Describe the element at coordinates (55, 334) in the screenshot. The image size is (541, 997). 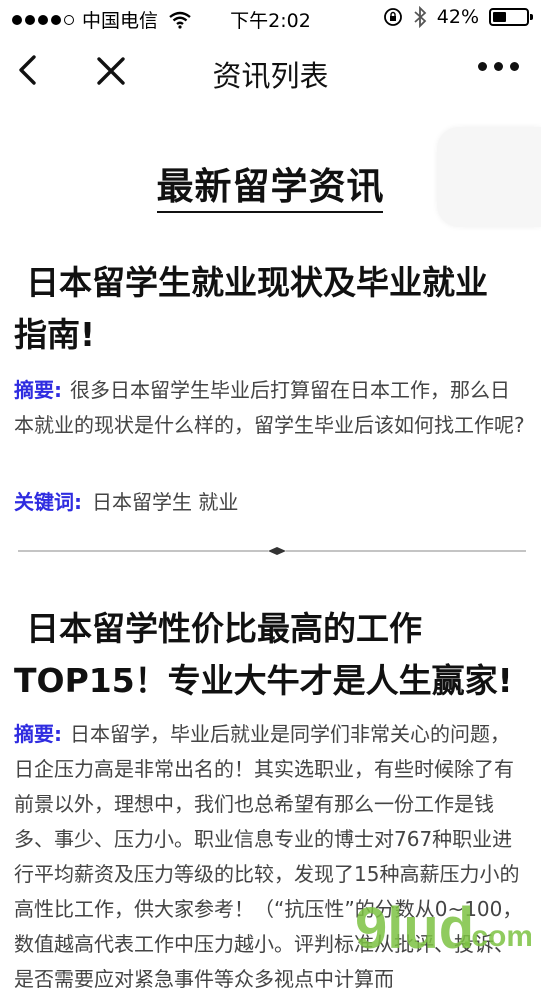
I see `article-title-line: 指南!` at that location.